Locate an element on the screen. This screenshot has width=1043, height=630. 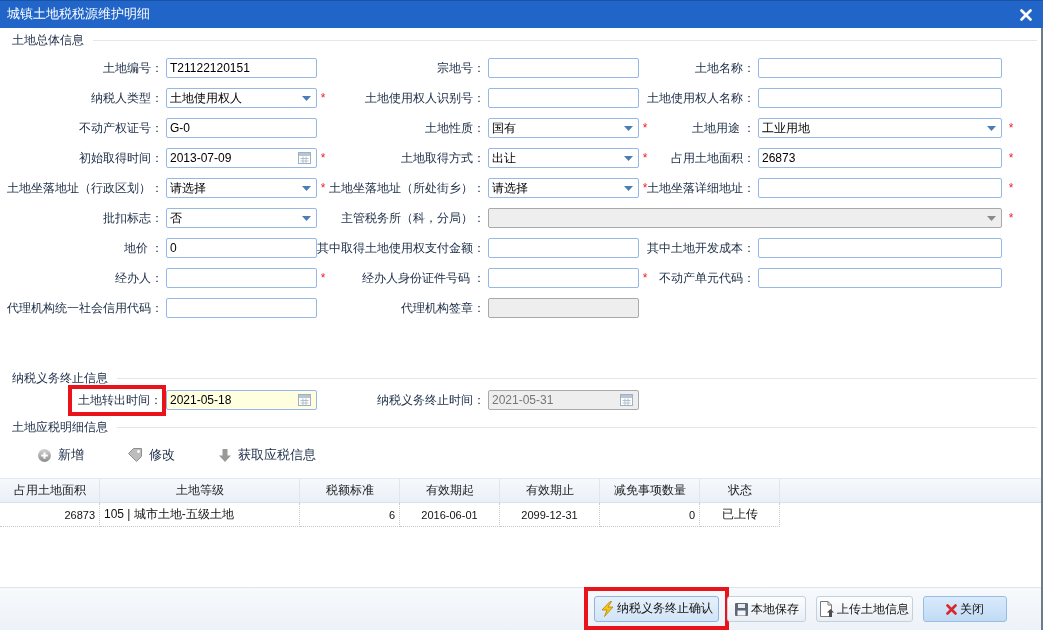
table-cell: 26873 is located at coordinates (50, 515).